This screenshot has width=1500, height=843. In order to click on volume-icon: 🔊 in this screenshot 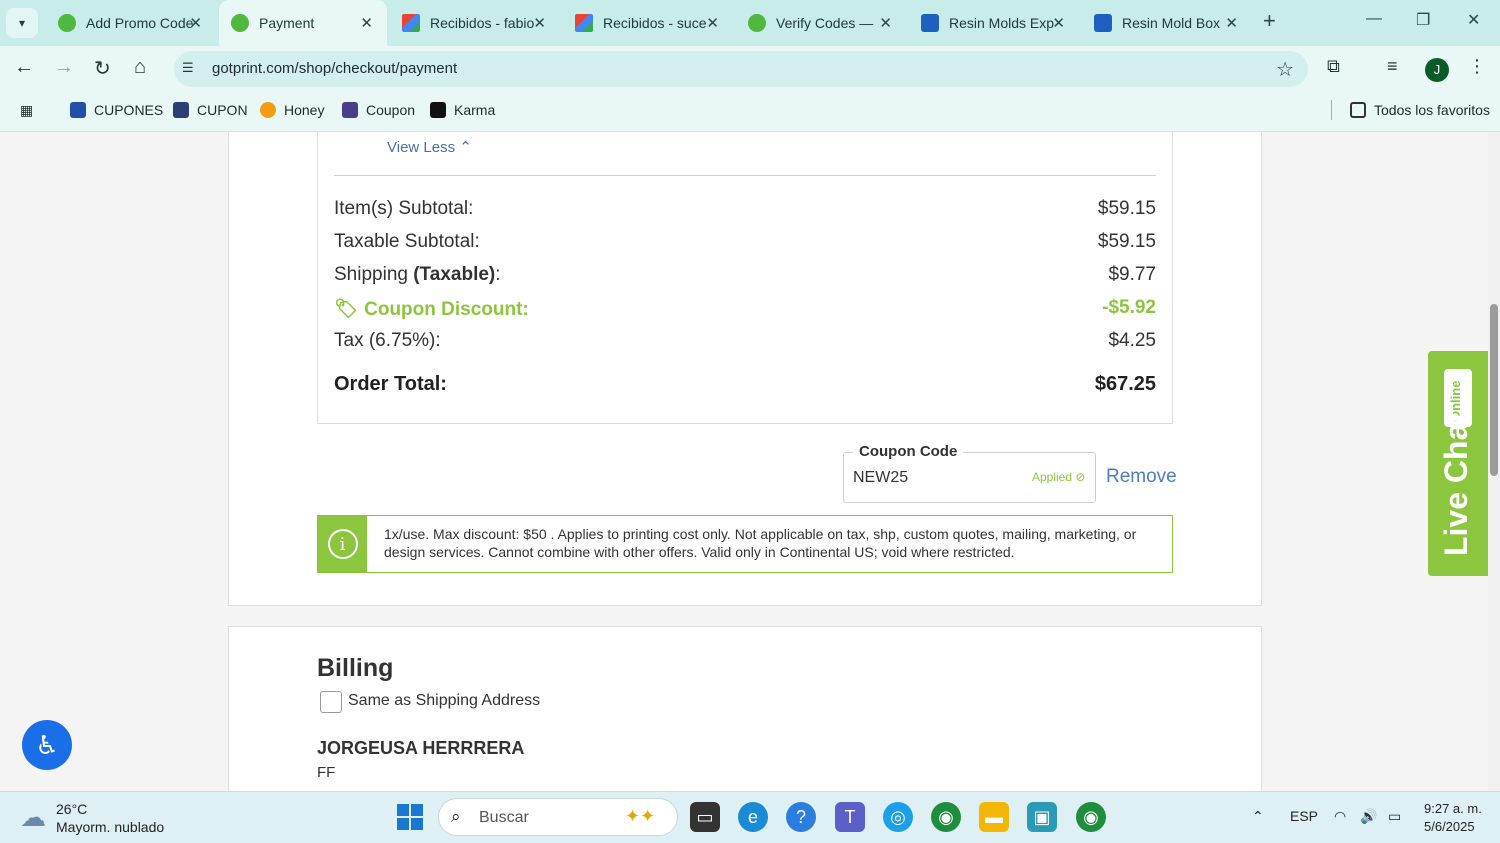, I will do `click(1368, 816)`.